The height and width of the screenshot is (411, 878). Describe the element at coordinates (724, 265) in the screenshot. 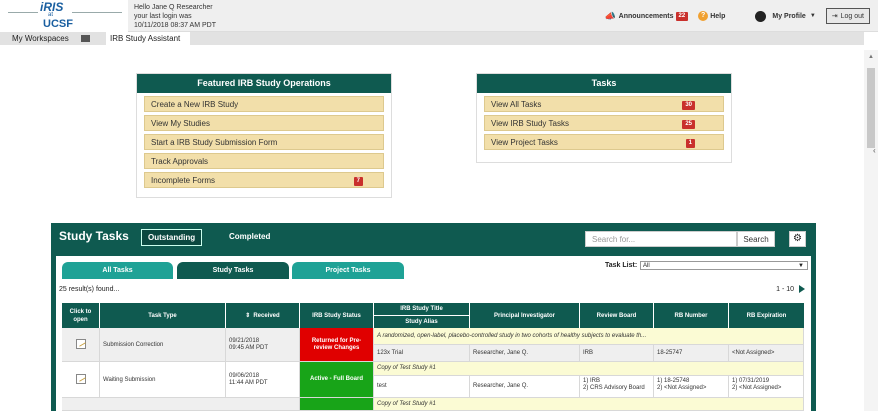

I see `task-list-select: All ▼` at that location.